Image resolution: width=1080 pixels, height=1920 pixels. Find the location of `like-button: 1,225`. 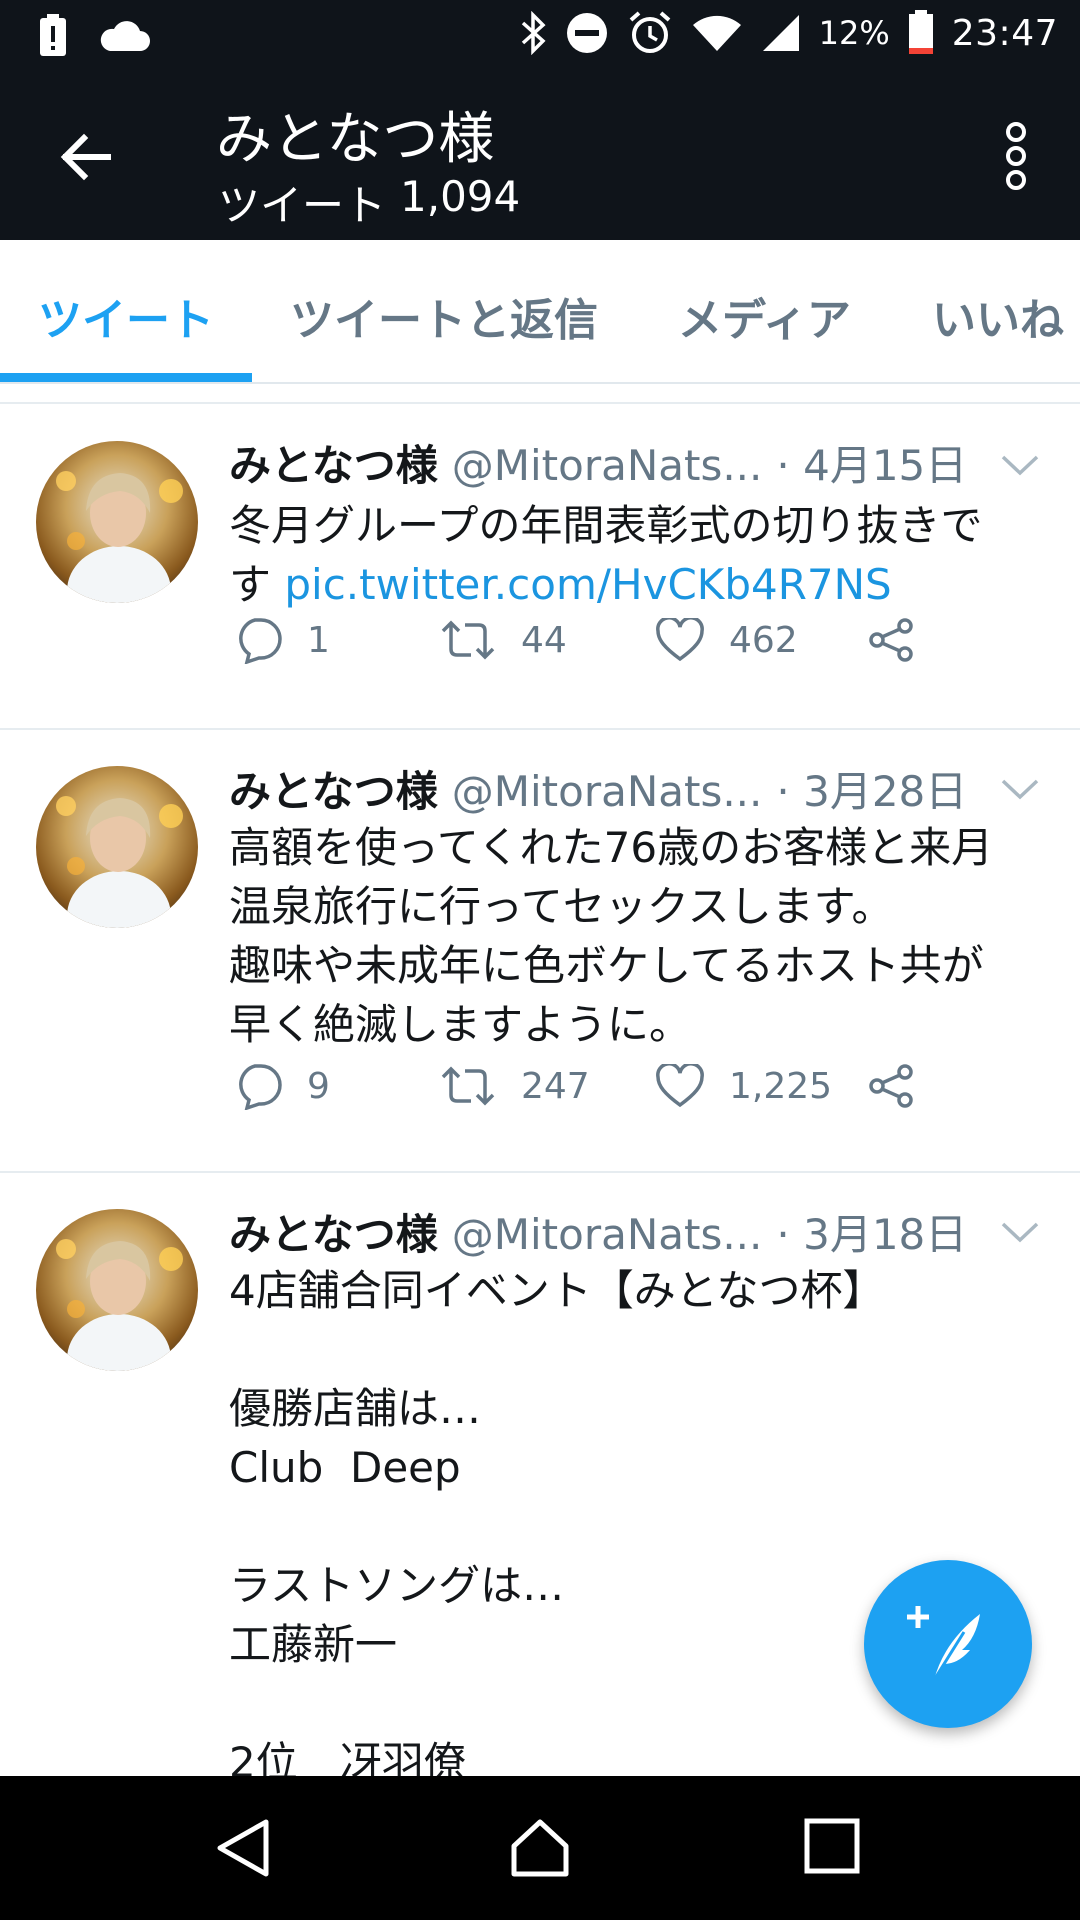

like-button: 1,225 is located at coordinates (743, 1086).